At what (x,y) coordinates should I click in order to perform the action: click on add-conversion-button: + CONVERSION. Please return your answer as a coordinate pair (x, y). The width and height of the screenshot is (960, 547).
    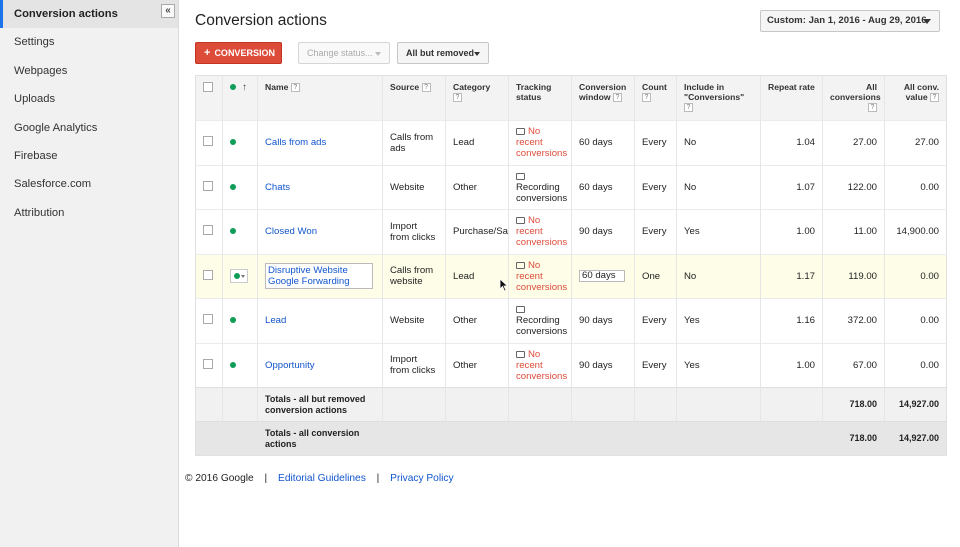
    Looking at the image, I should click on (238, 53).